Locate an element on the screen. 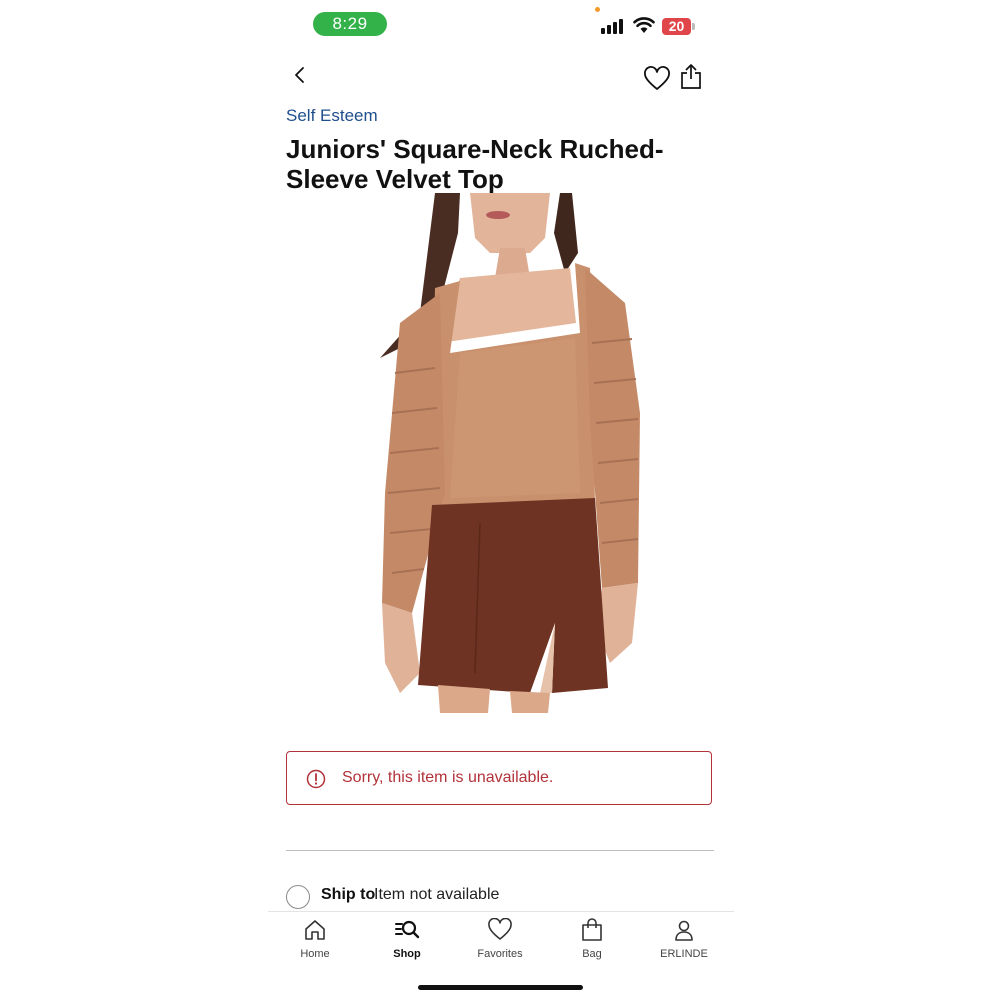  signal-icon is located at coordinates (614, 26).